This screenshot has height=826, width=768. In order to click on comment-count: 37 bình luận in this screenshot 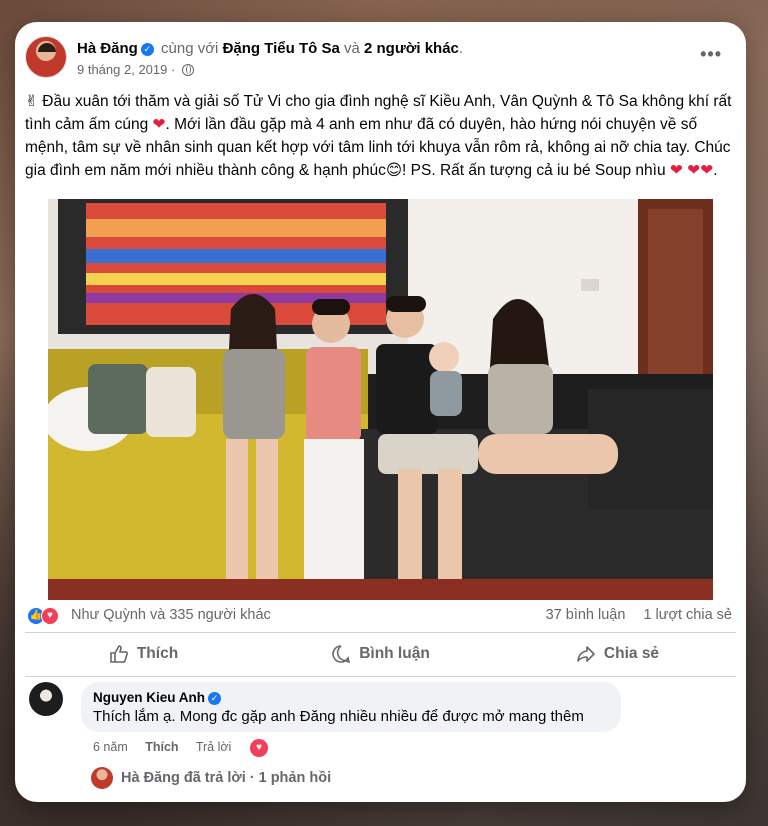, I will do `click(586, 615)`.